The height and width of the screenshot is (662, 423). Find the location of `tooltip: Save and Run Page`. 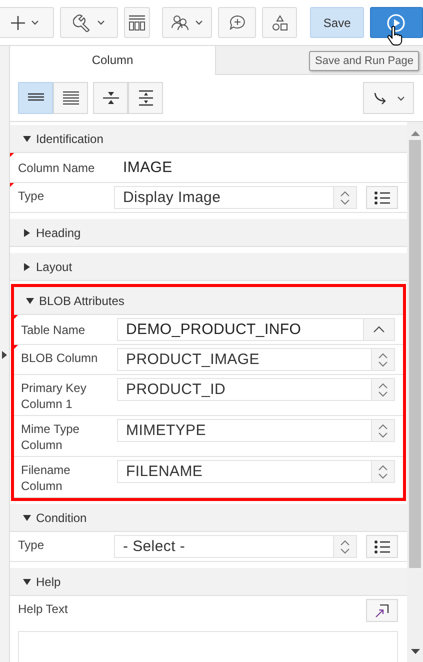

tooltip: Save and Run Page is located at coordinates (364, 61).